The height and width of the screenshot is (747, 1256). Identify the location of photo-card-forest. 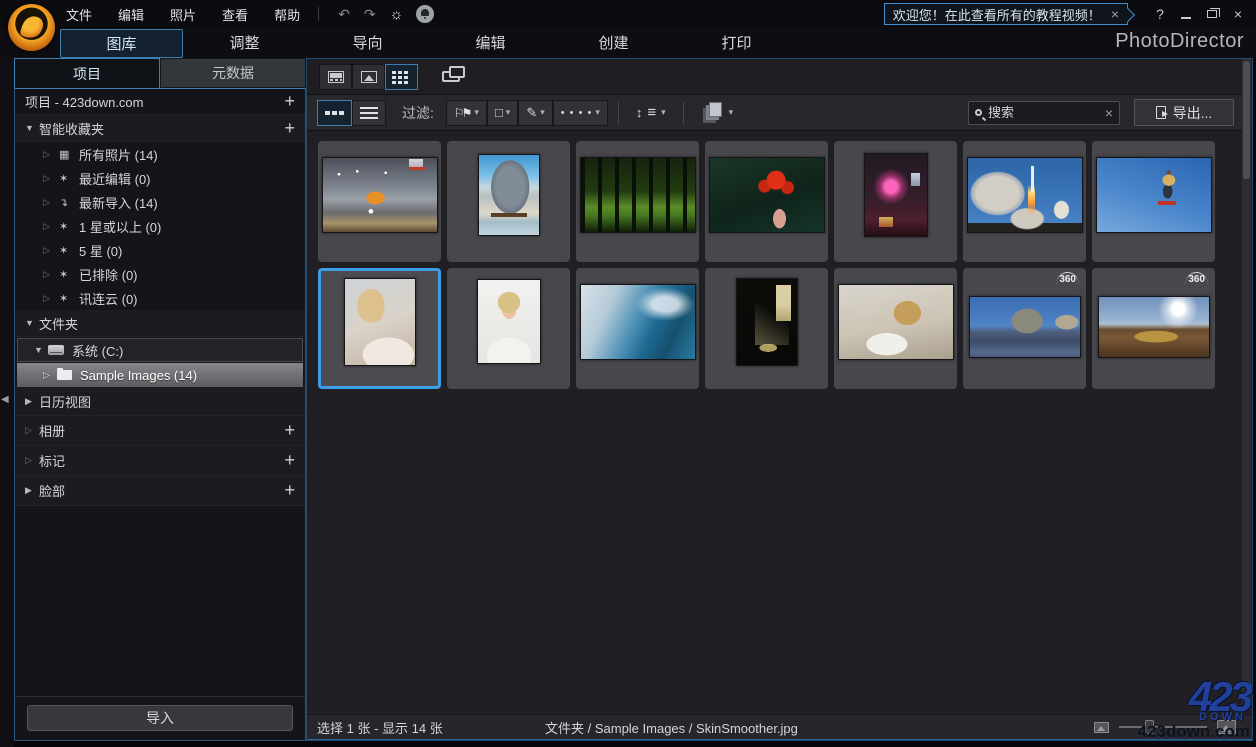
(637, 201).